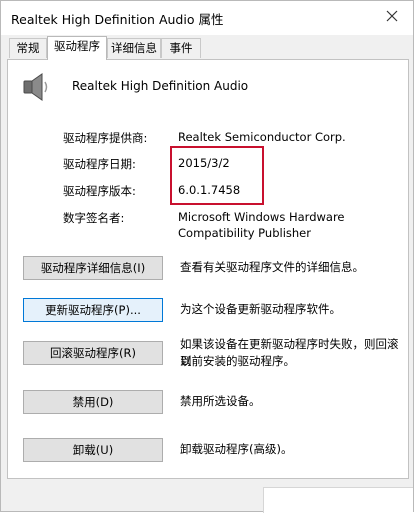  I want to click on uninstall-driver-desc: 卸载驱动程序(高级)。, so click(236, 449).